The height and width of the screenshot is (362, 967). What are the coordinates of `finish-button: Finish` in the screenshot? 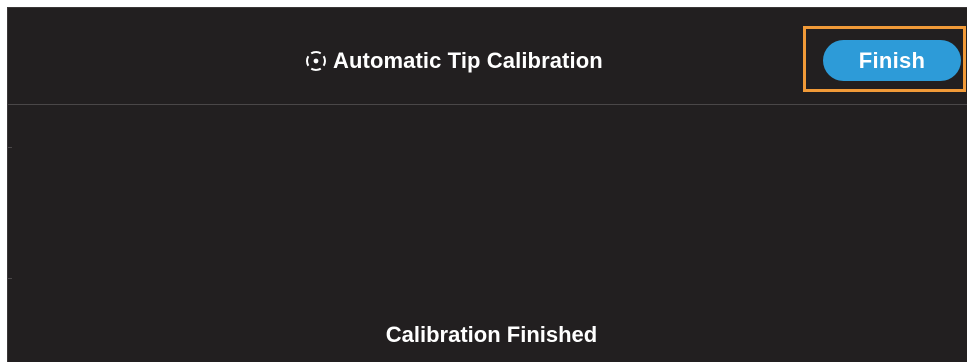 It's located at (892, 60).